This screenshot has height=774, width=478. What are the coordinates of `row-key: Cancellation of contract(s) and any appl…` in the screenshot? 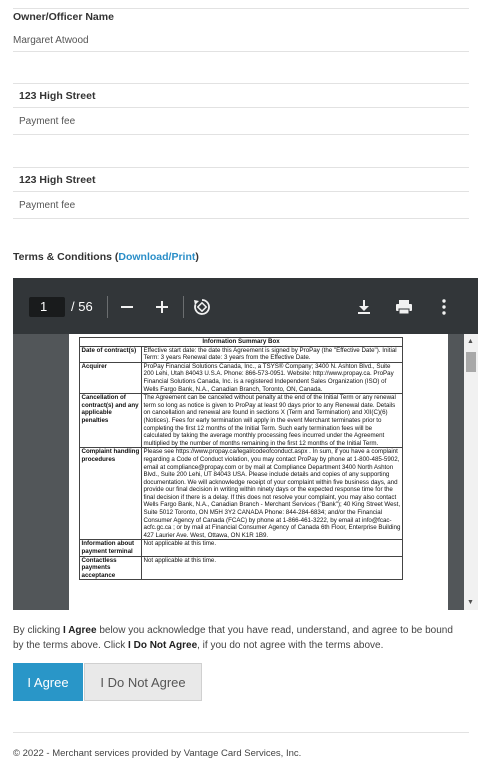 It's located at (110, 421).